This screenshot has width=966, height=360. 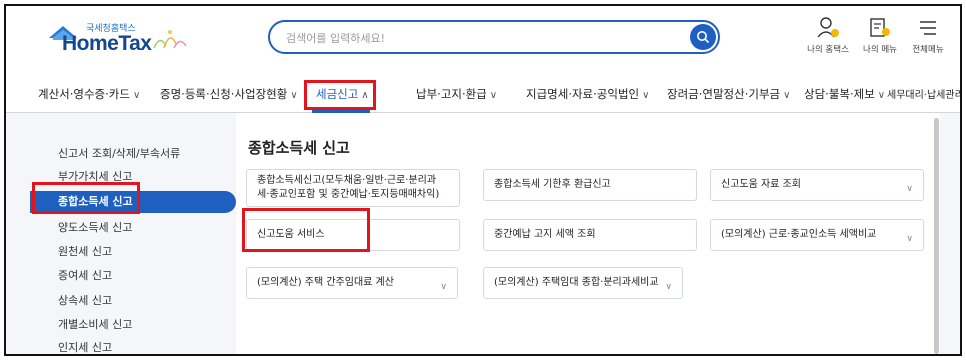 What do you see at coordinates (724, 94) in the screenshot?
I see `gnb-label: 장려금·연말정산·기부금` at bounding box center [724, 94].